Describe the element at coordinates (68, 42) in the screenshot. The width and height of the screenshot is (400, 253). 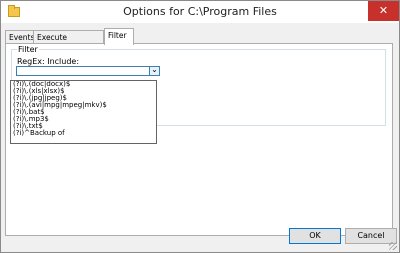
I see `tab-execute-command: Execute command` at that location.